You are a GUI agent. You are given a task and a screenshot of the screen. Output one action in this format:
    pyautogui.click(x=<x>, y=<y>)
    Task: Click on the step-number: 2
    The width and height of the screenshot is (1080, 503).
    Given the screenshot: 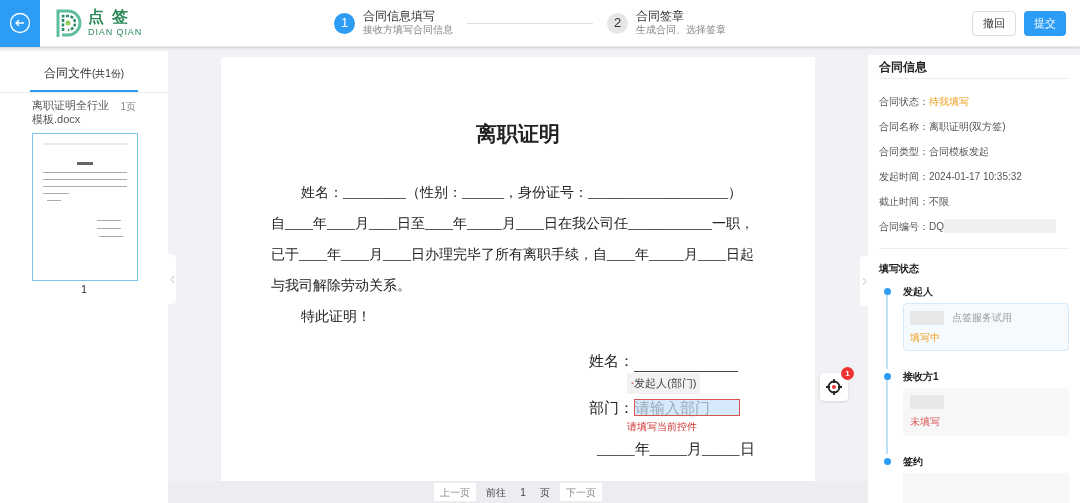 What is the action you would take?
    pyautogui.click(x=617, y=23)
    